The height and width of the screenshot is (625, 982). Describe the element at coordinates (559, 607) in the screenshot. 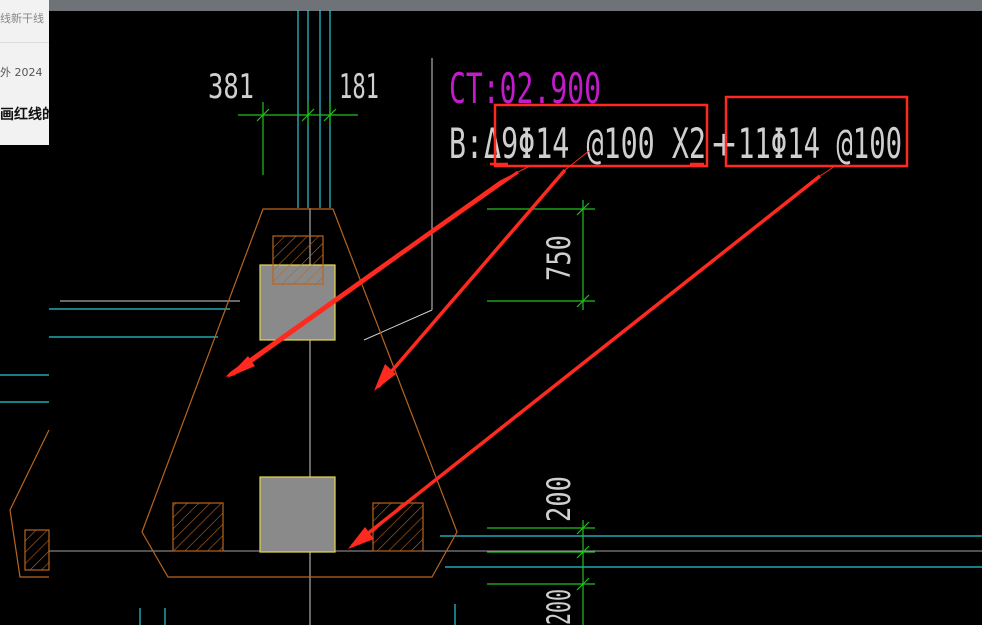

I see `dimension-bottom-label: 200` at that location.